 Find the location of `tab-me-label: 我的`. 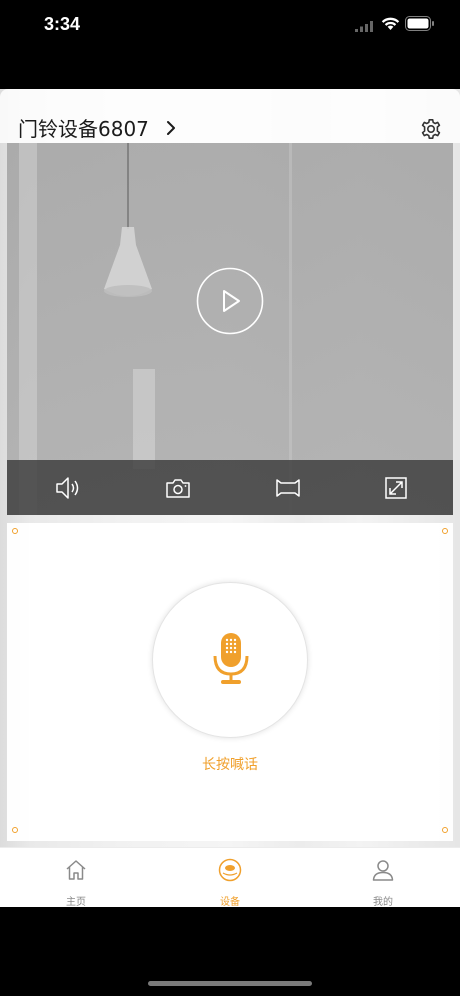

tab-me-label: 我的 is located at coordinates (383, 902).